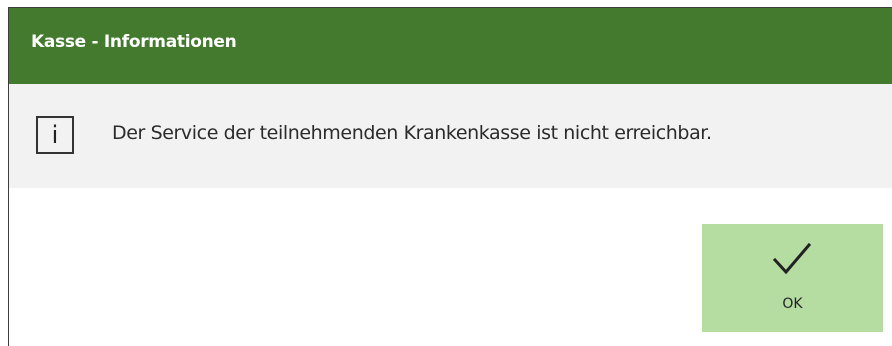  I want to click on info-icon: i, so click(55, 135).